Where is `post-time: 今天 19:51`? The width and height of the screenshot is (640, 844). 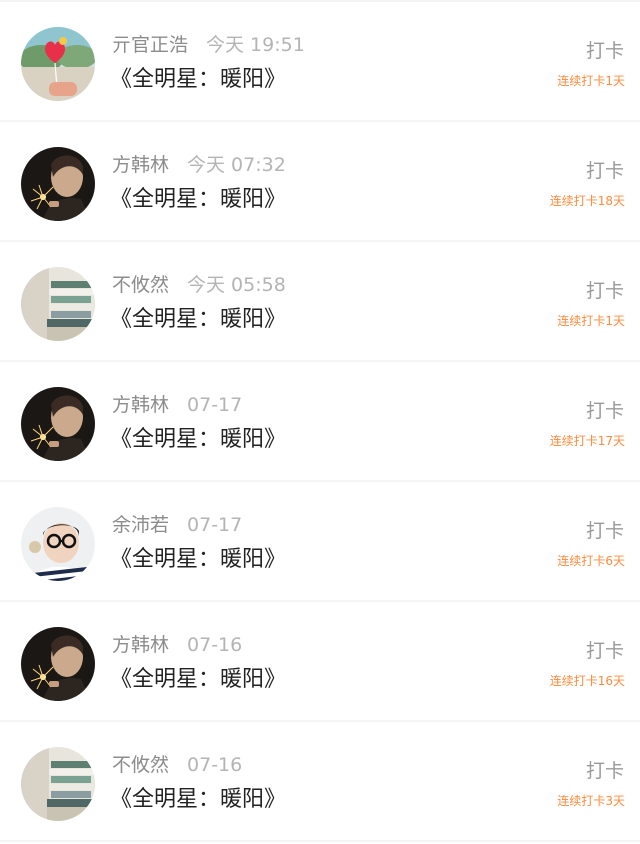
post-time: 今天 19:51 is located at coordinates (255, 45).